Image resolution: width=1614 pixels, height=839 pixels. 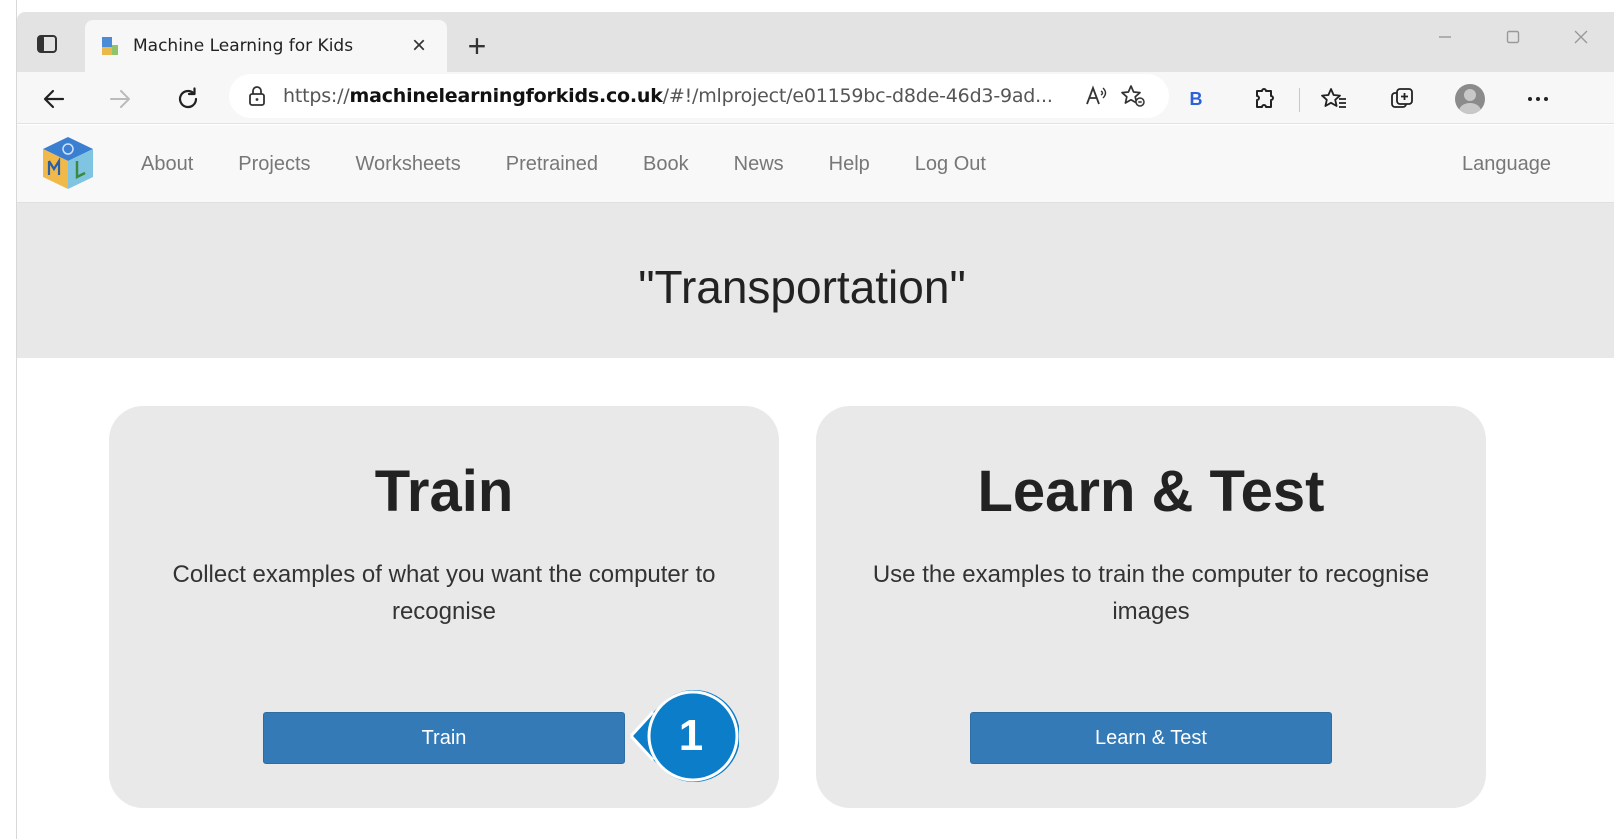 What do you see at coordinates (691, 735) in the screenshot?
I see `step-callout-number: 1` at bounding box center [691, 735].